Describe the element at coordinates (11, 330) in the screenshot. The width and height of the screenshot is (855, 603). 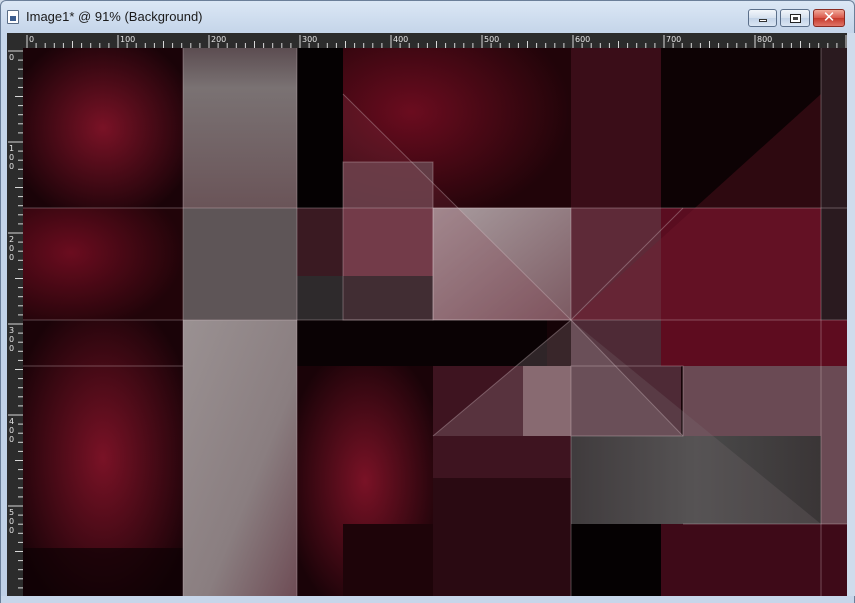
I see `ruler-label: 3` at that location.